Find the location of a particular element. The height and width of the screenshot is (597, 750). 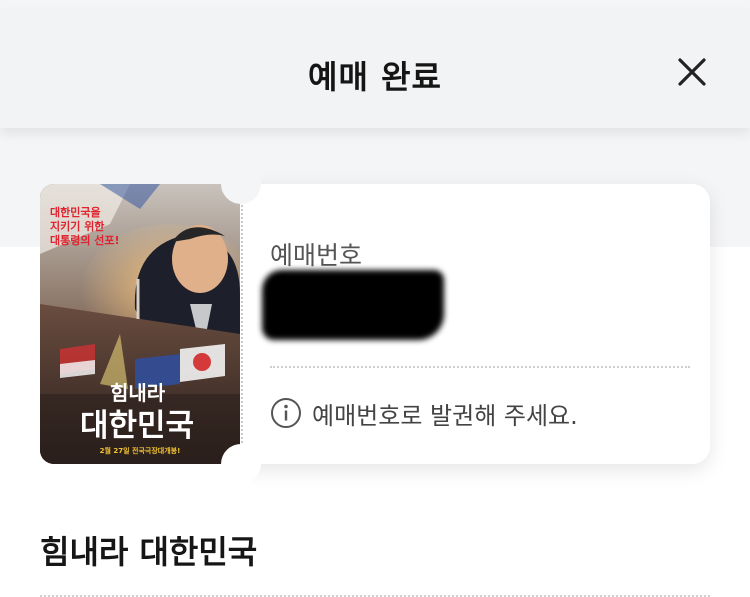

booking-number-label: 예매번호 is located at coordinates (316, 255).